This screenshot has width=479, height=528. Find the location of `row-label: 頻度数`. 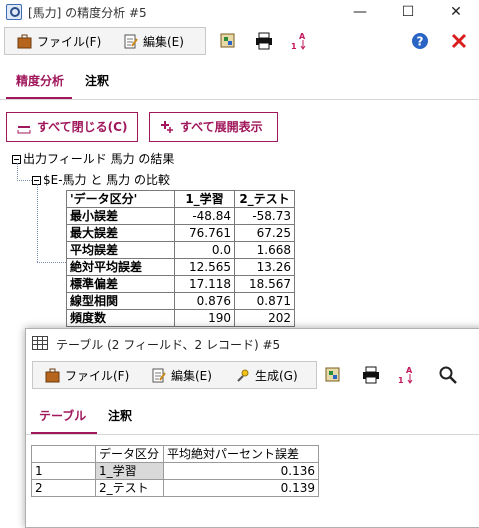

row-label: 頻度数 is located at coordinates (120, 318).